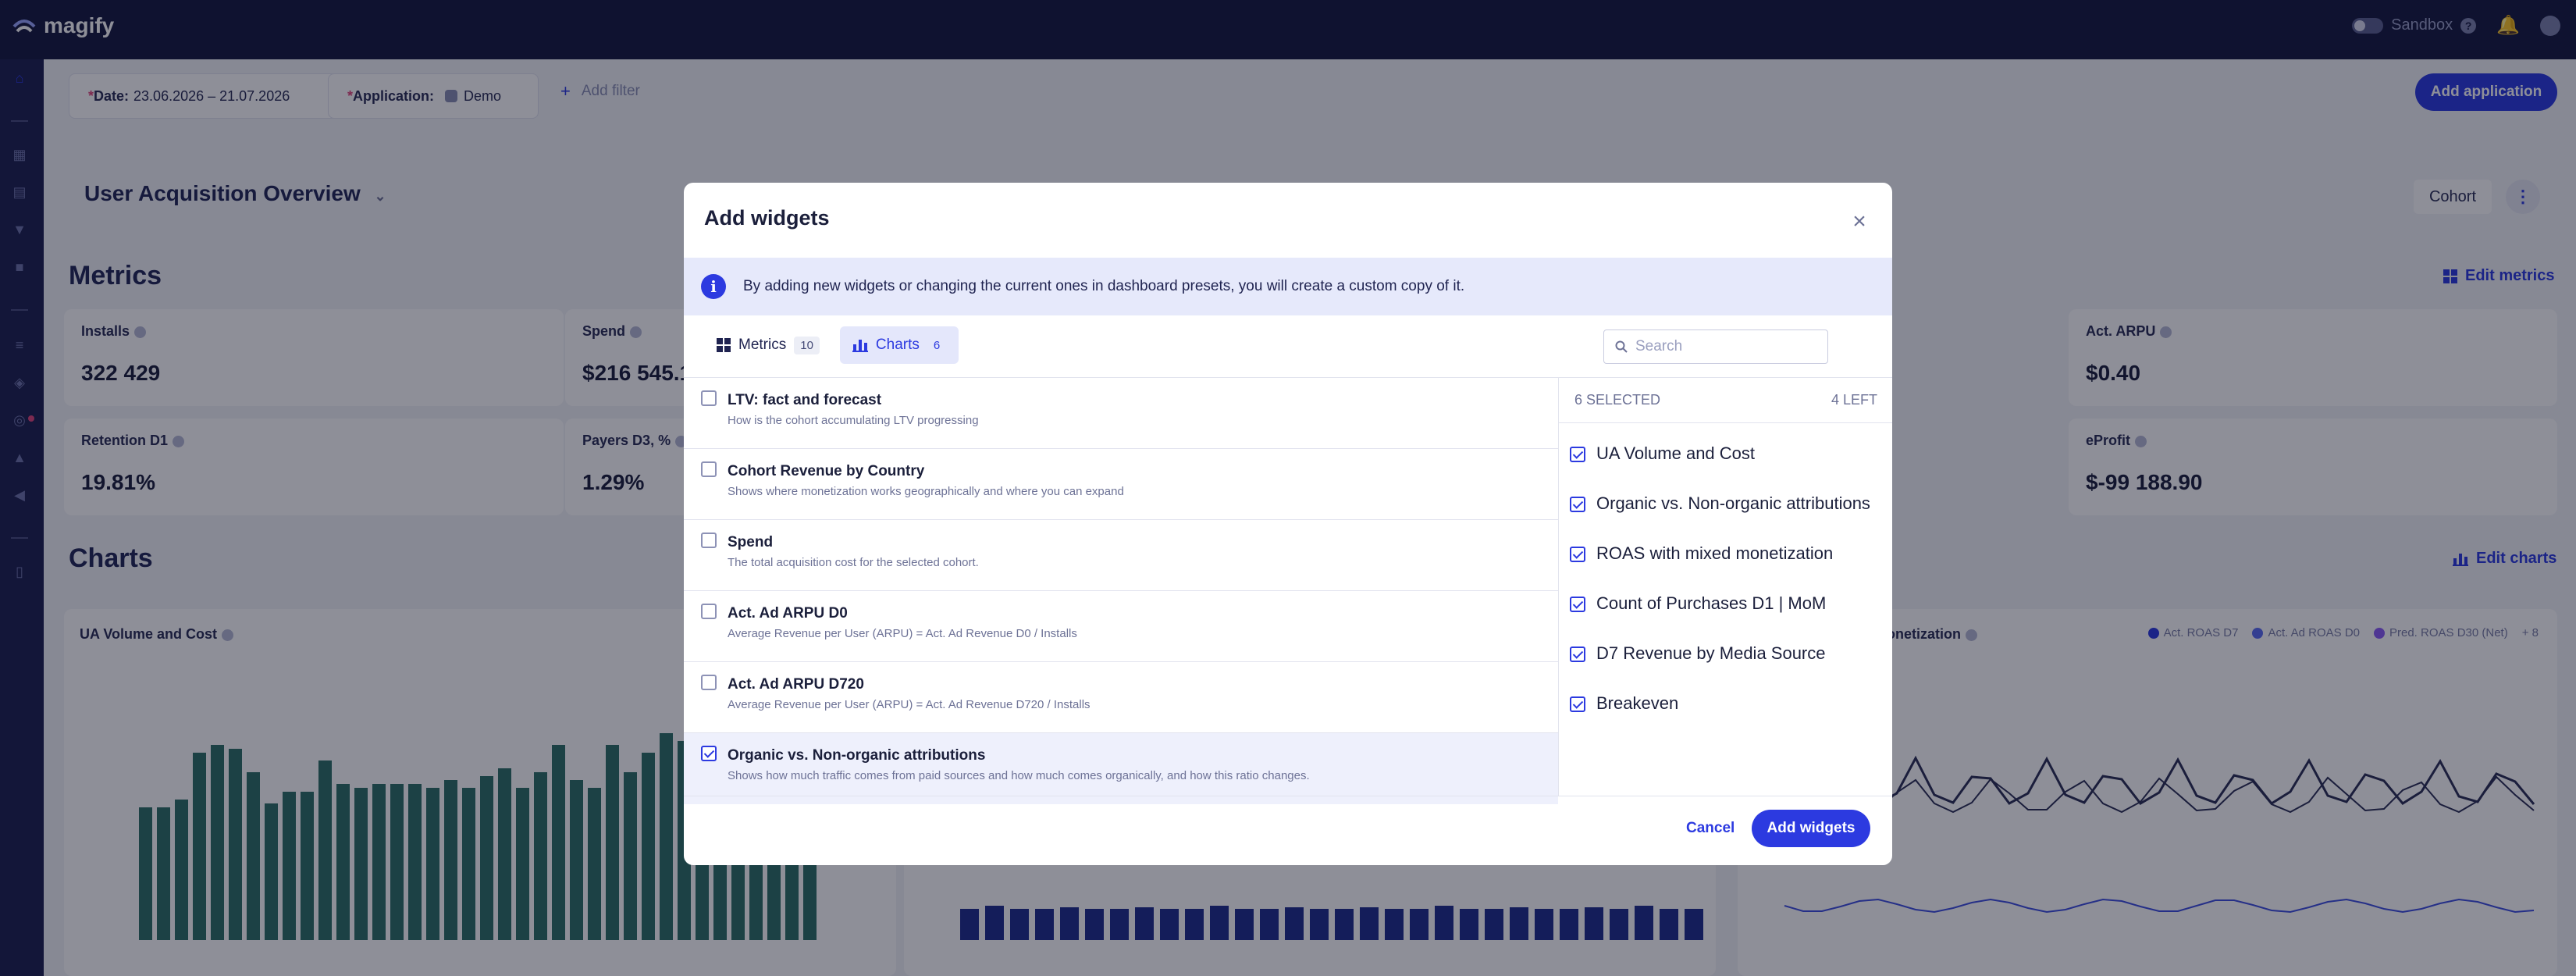 The width and height of the screenshot is (2576, 976). I want to click on selected-header: 6 SELECTED 4 LEFT, so click(1725, 401).